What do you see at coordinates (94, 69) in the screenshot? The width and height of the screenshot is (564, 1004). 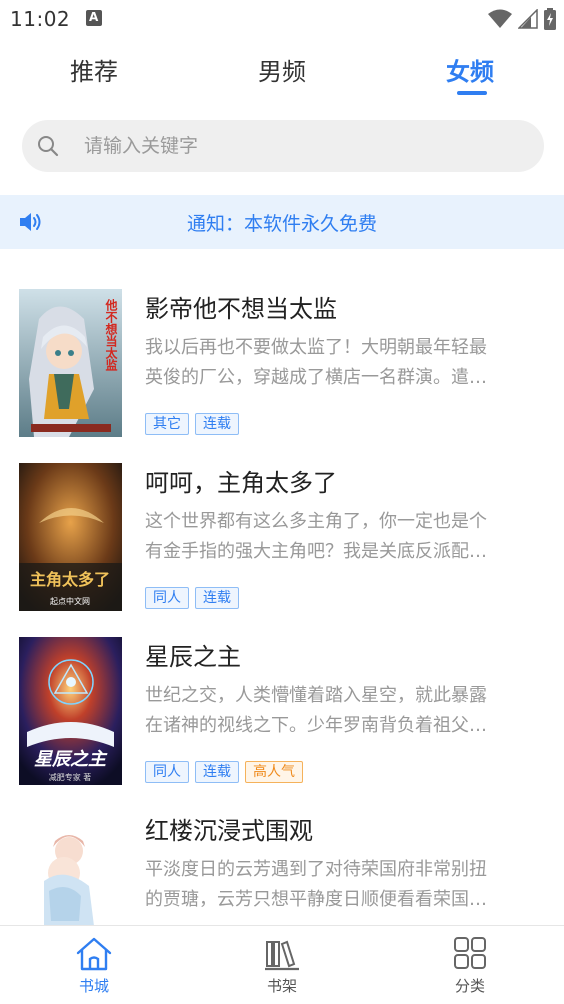 I see `tab-recommend: 推荐` at bounding box center [94, 69].